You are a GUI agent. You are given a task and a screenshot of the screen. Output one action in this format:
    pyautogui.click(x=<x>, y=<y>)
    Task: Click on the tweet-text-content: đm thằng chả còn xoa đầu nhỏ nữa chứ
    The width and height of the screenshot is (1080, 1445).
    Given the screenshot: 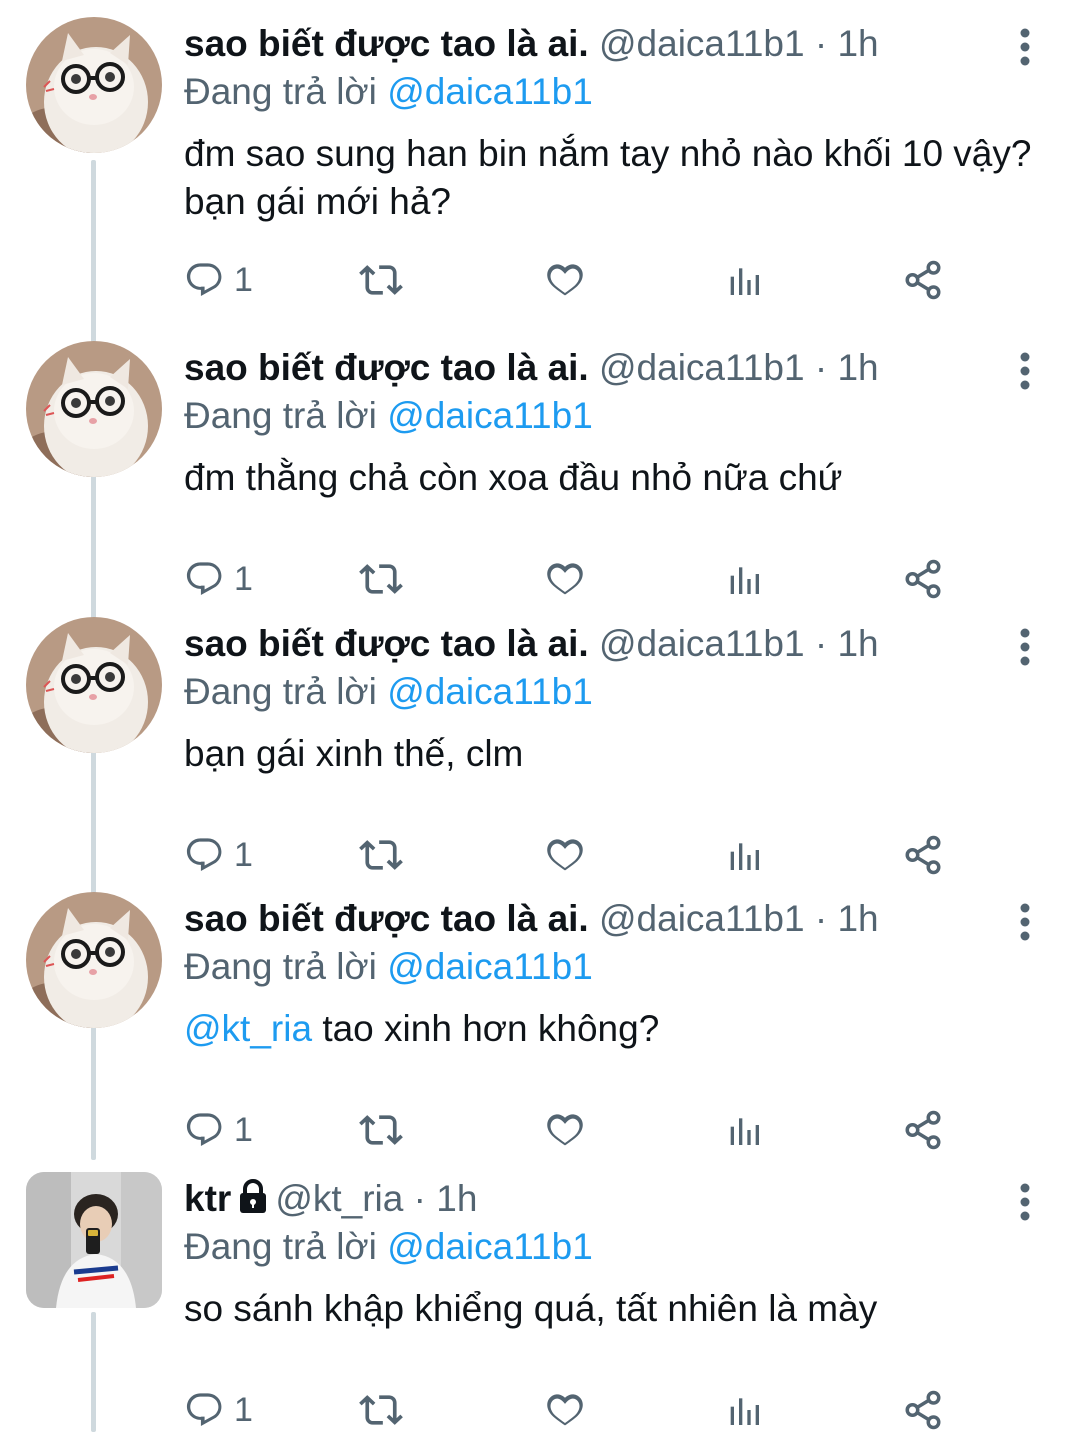 What is the action you would take?
    pyautogui.click(x=513, y=477)
    